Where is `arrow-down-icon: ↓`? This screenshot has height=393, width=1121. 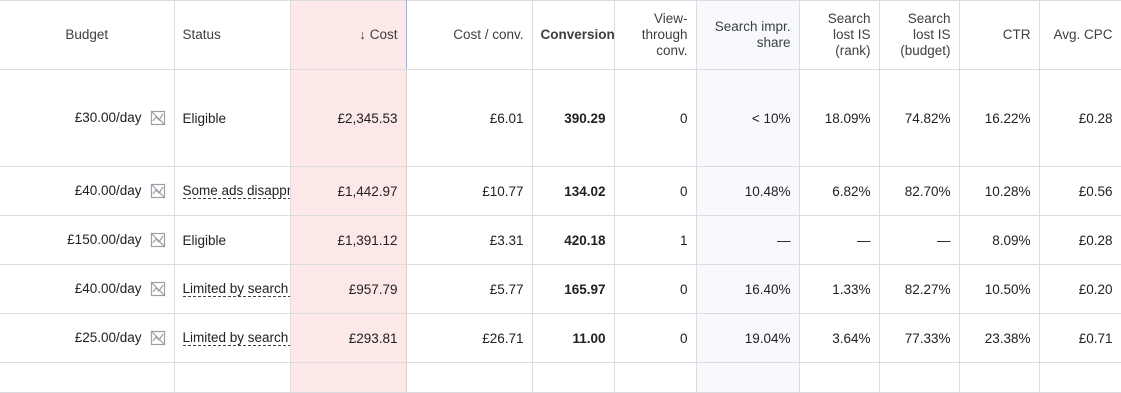 arrow-down-icon: ↓ is located at coordinates (362, 34).